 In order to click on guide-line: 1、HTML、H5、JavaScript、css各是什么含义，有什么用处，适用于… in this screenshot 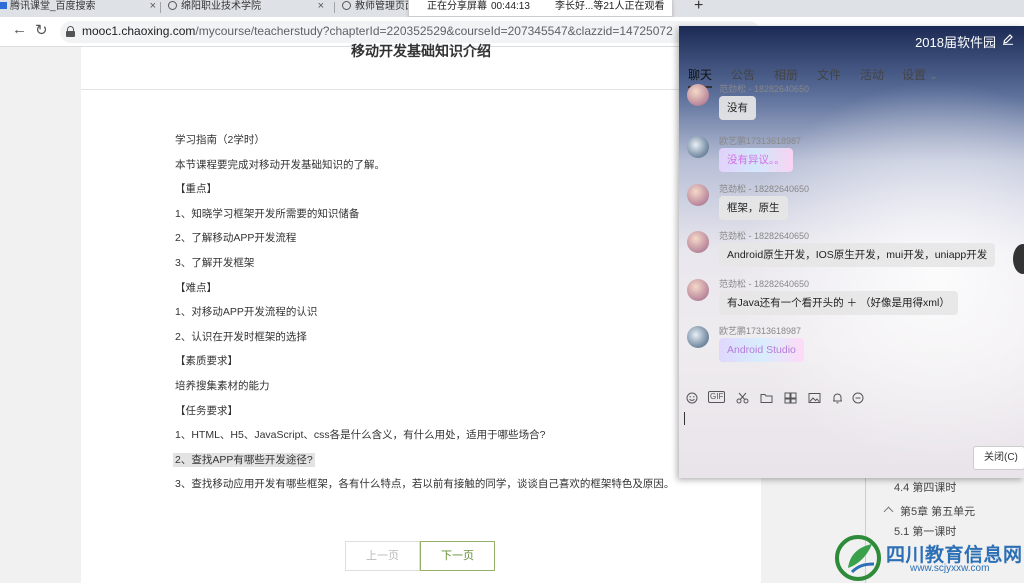, I will do `click(360, 435)`.